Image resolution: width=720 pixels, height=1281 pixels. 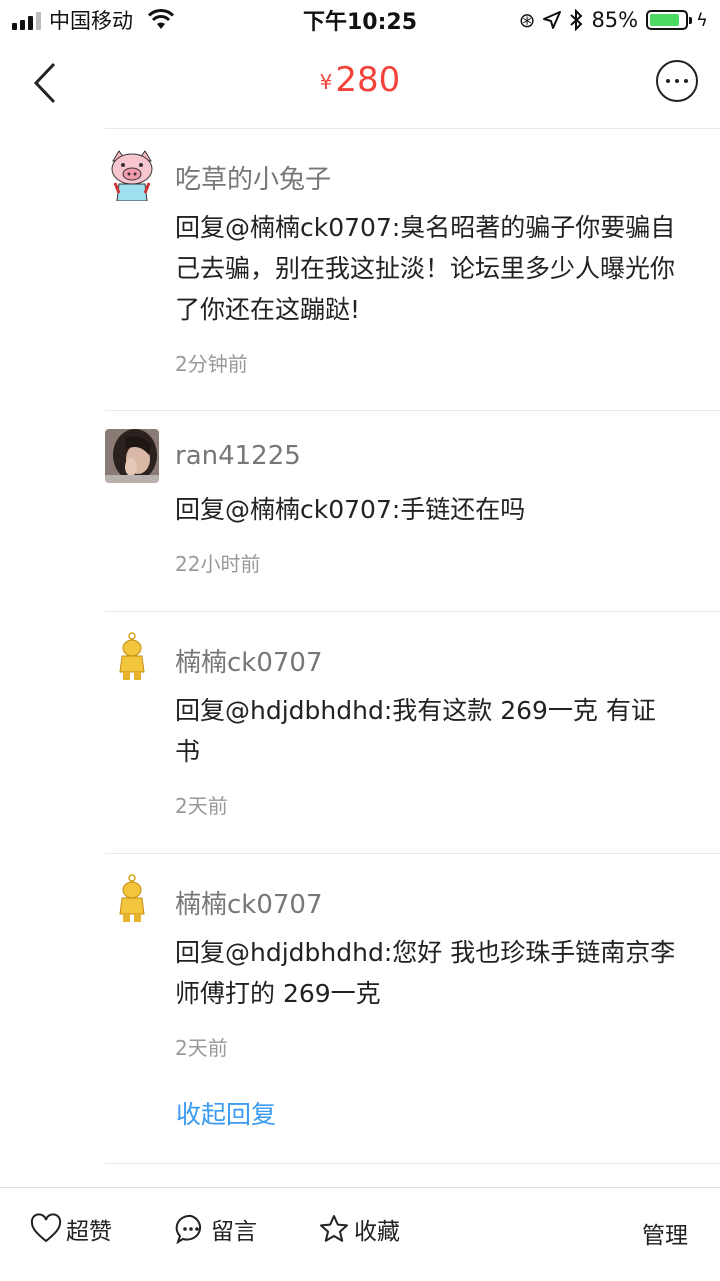 What do you see at coordinates (188, 1229) in the screenshot?
I see `comment-bubble-icon` at bounding box center [188, 1229].